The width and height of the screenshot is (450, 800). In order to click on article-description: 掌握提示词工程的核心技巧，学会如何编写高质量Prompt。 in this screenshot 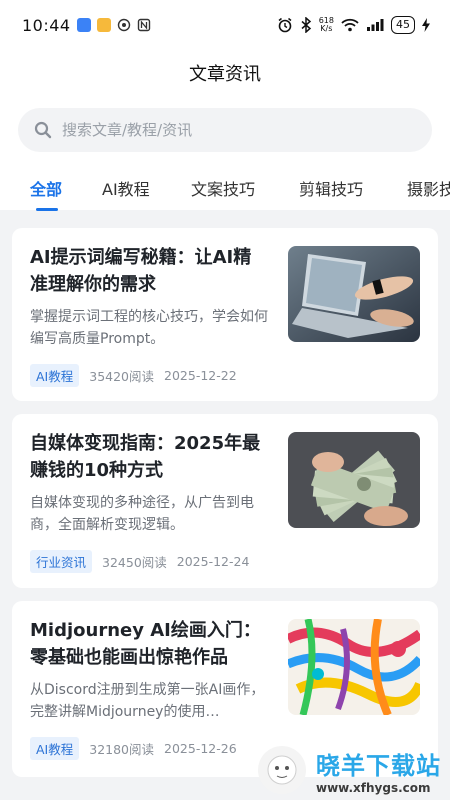, I will do `click(149, 328)`.